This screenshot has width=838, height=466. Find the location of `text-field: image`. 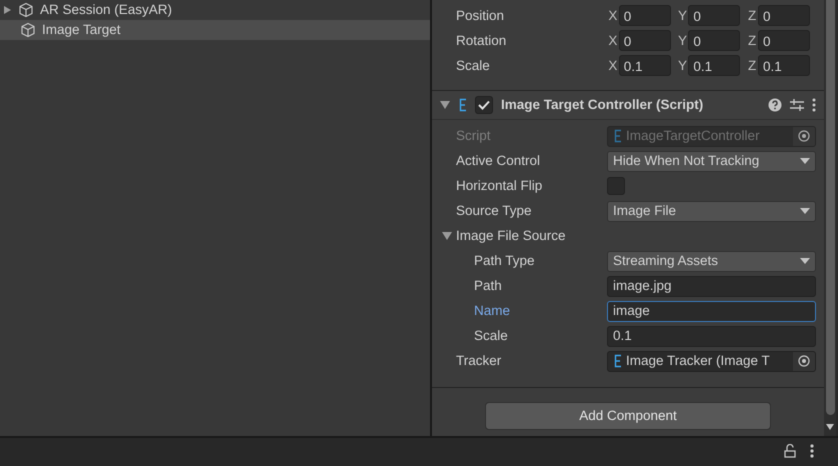

text-field: image is located at coordinates (711, 311).